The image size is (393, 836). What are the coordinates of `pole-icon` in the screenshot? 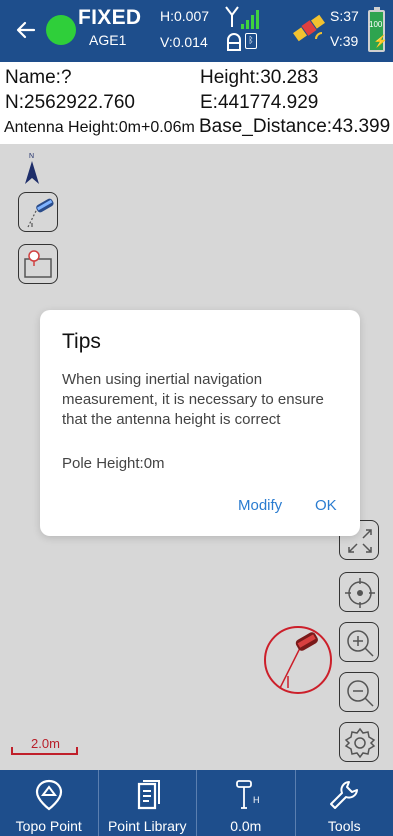 It's located at (40, 213).